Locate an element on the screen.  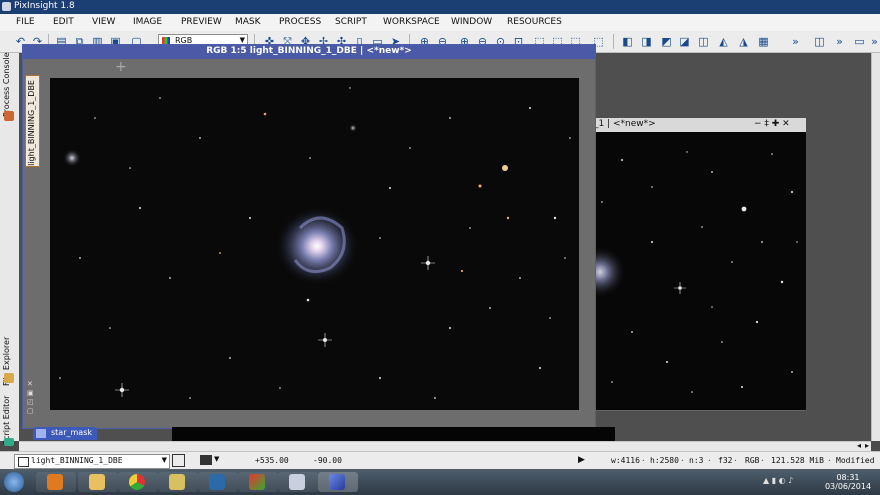
readout-swatch-icon is located at coordinates (206, 460).